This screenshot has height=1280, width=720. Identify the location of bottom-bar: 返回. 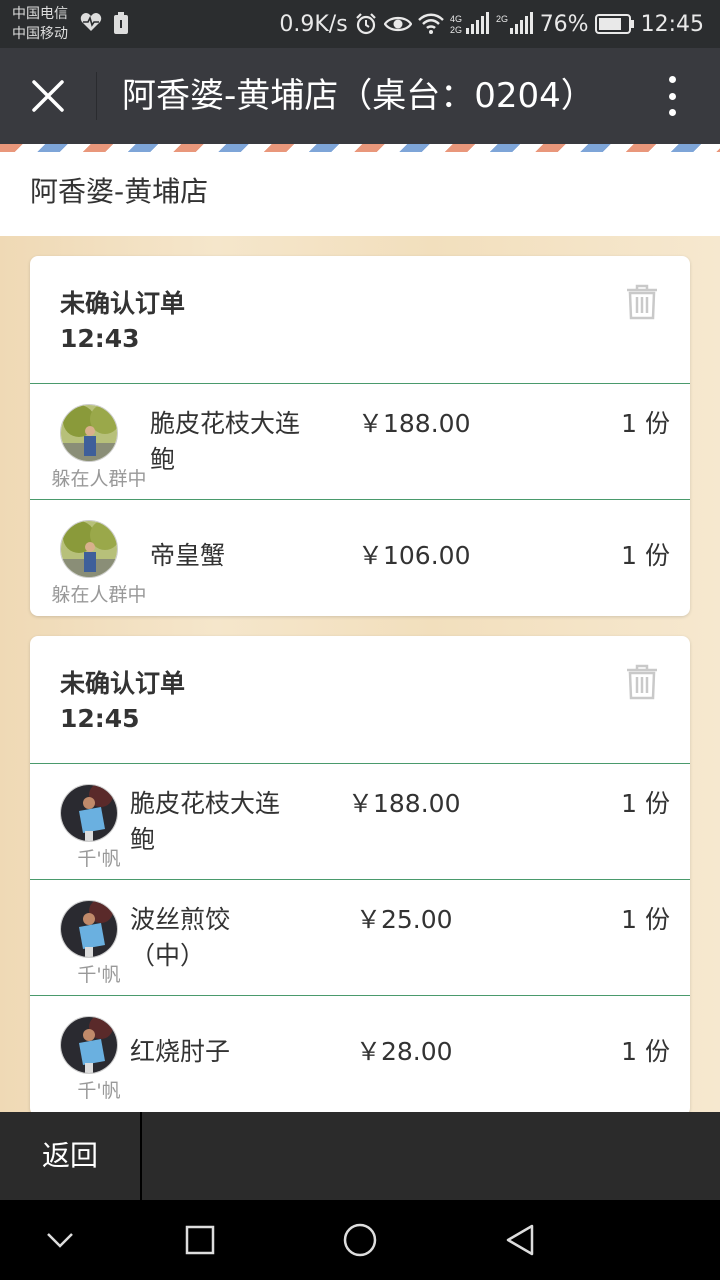
(360, 1156).